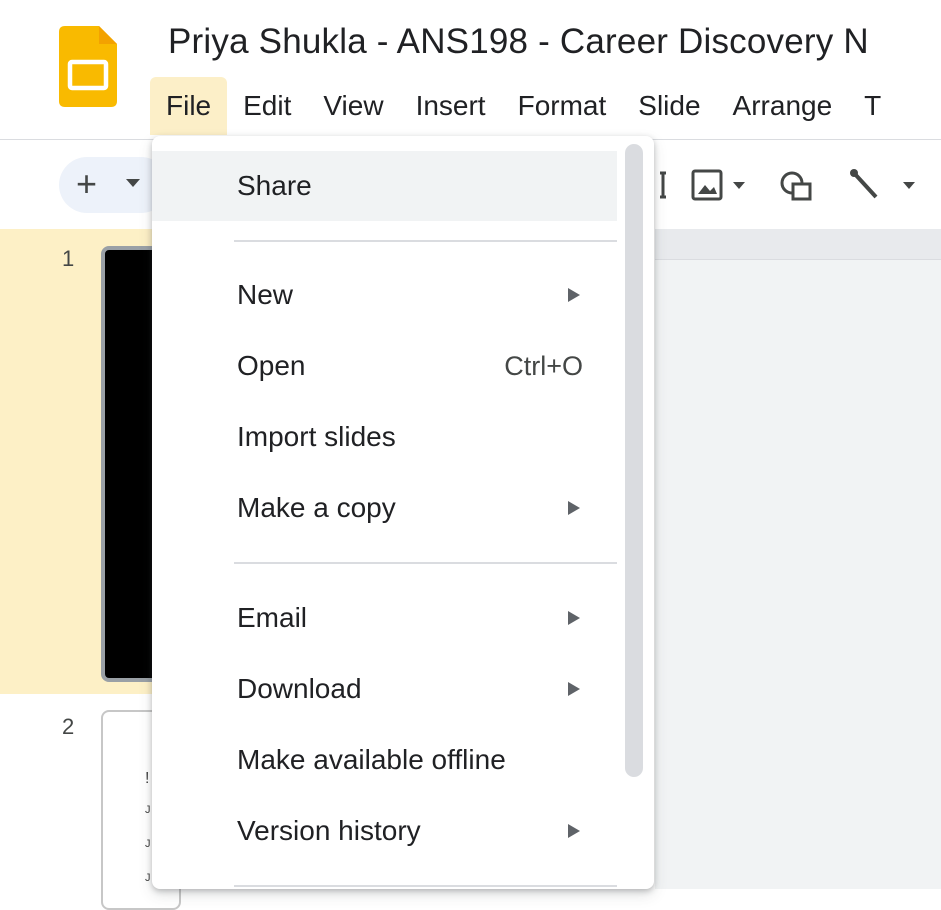 The image size is (941, 910). I want to click on add-icon: +, so click(86, 184).